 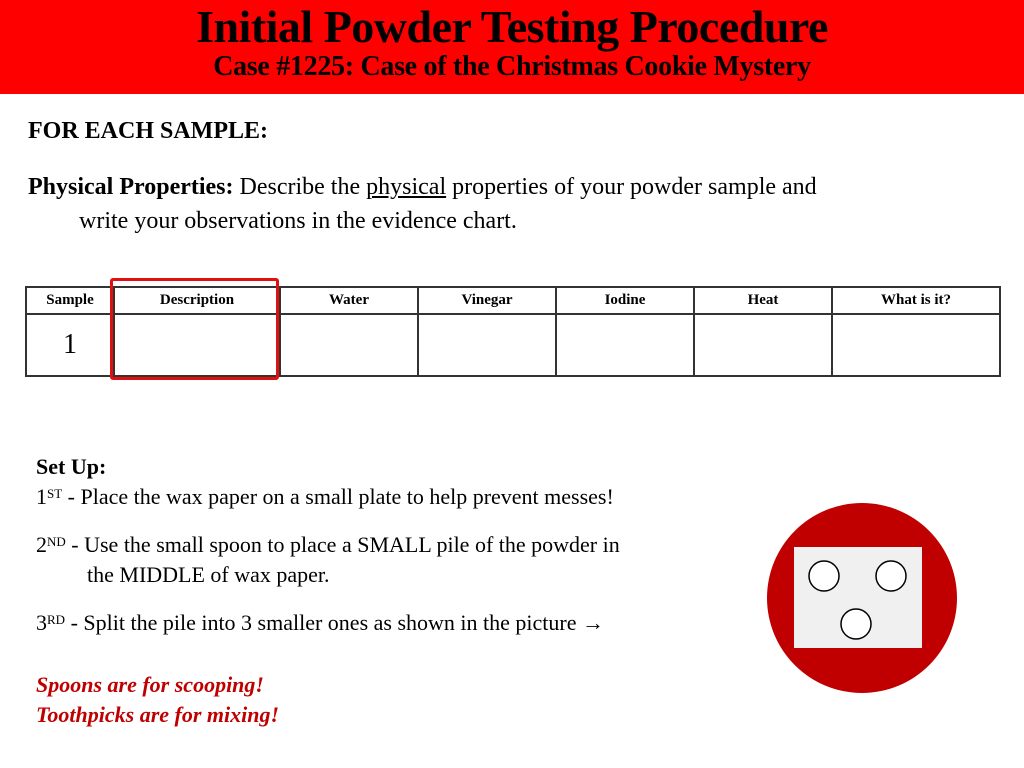 What do you see at coordinates (300, 187) in the screenshot?
I see `physical-text-before: Describe the` at bounding box center [300, 187].